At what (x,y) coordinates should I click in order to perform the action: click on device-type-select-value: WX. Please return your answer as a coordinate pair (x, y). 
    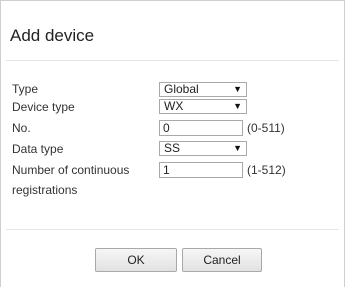
    Looking at the image, I should click on (174, 106).